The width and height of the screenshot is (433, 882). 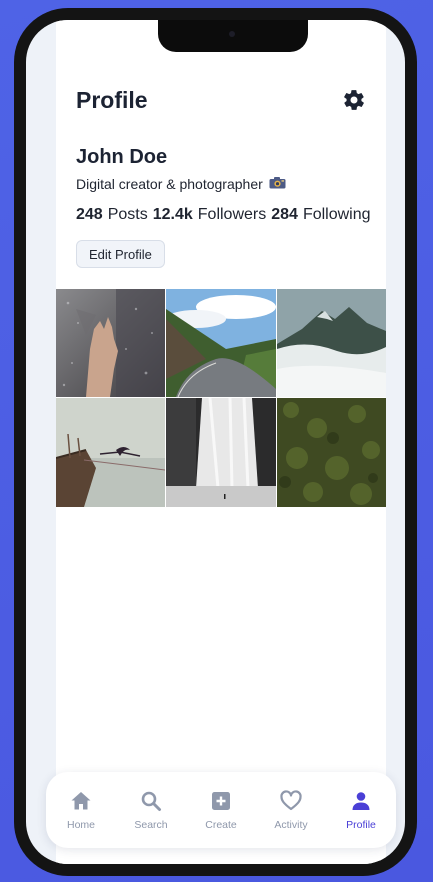 I want to click on tab-home: Home, so click(x=81, y=810).